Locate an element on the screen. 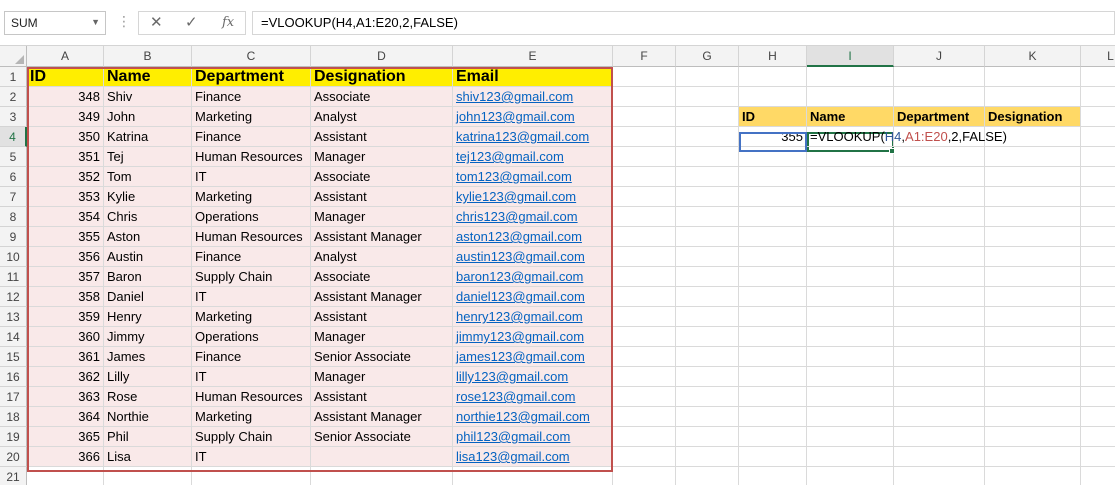  id-cell: 357 is located at coordinates (65, 277).